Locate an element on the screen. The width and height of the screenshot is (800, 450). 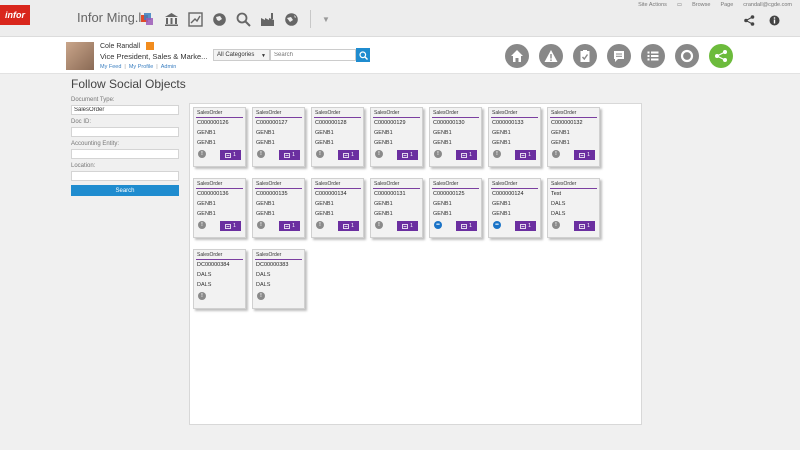
card-doc-id: C000000130 is located at coordinates (449, 123).